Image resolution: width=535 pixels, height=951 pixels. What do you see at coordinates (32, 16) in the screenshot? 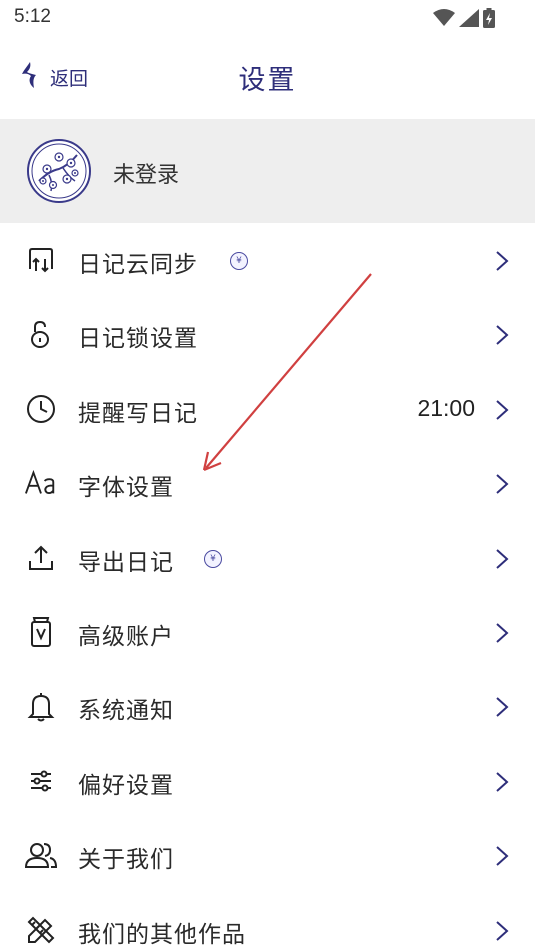
I see `status-time: 5:12` at bounding box center [32, 16].